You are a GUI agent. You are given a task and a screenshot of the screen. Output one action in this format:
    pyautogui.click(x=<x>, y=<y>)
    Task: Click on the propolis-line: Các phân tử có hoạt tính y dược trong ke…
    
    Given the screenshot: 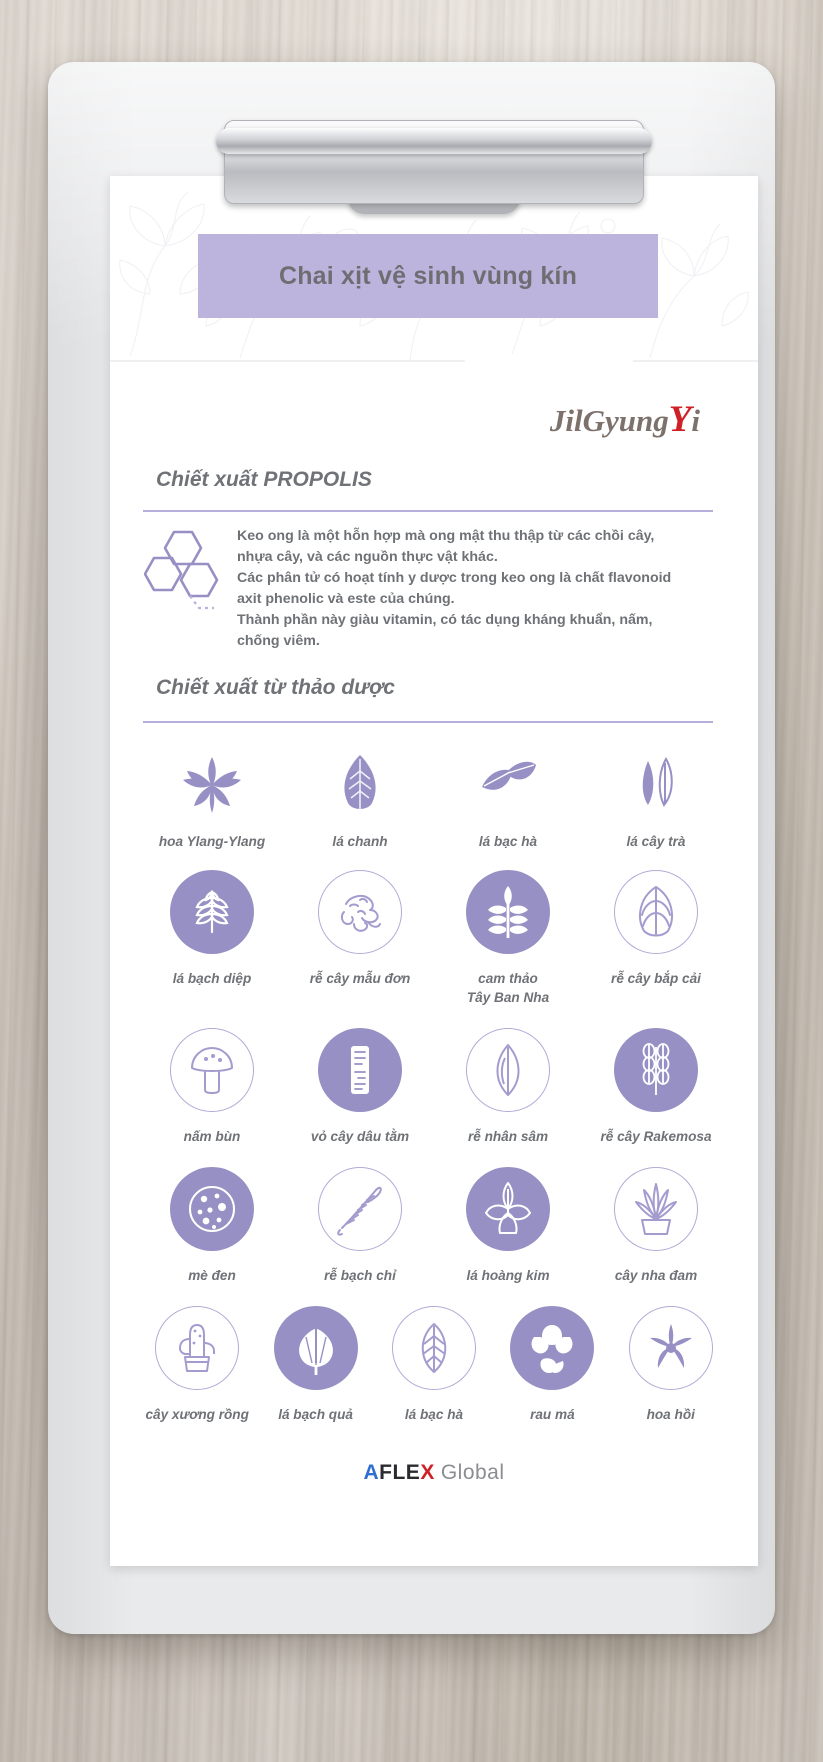 What is the action you would take?
    pyautogui.click(x=454, y=578)
    